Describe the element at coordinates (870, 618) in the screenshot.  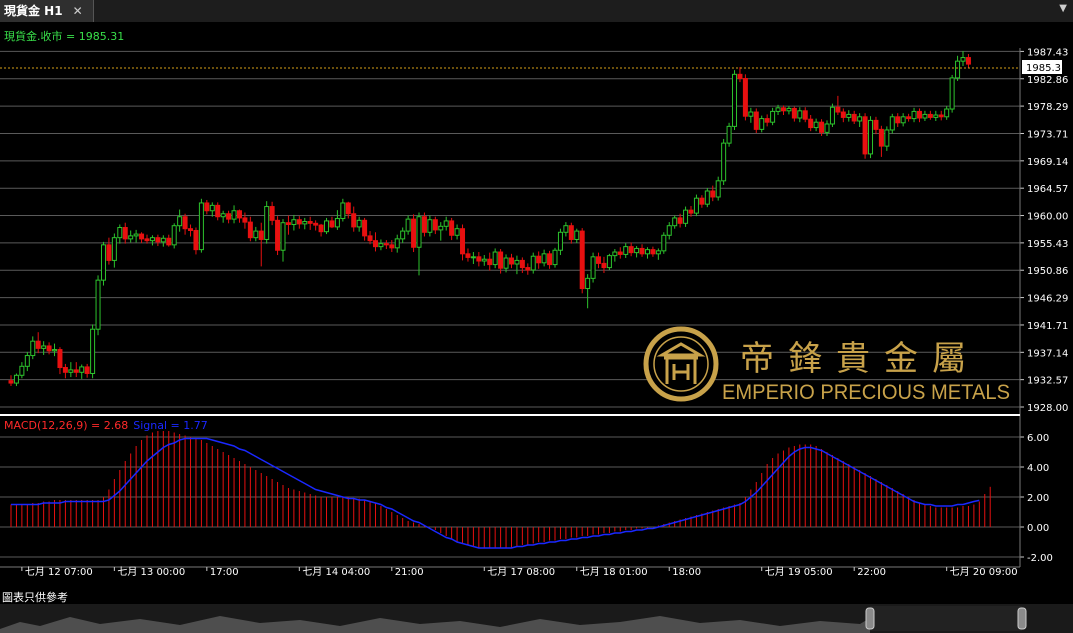
I see `scrollbar-left-handle` at that location.